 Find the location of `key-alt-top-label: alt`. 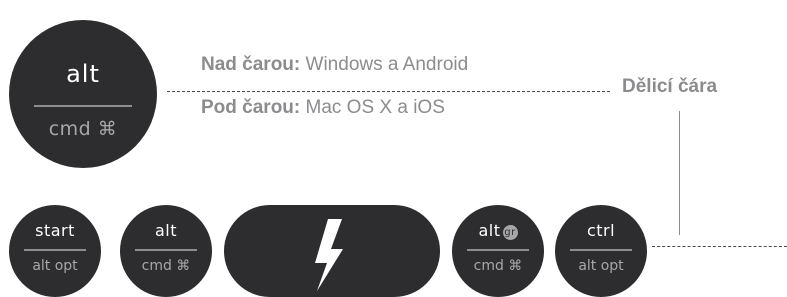

key-alt-top-label: alt is located at coordinates (166, 230).